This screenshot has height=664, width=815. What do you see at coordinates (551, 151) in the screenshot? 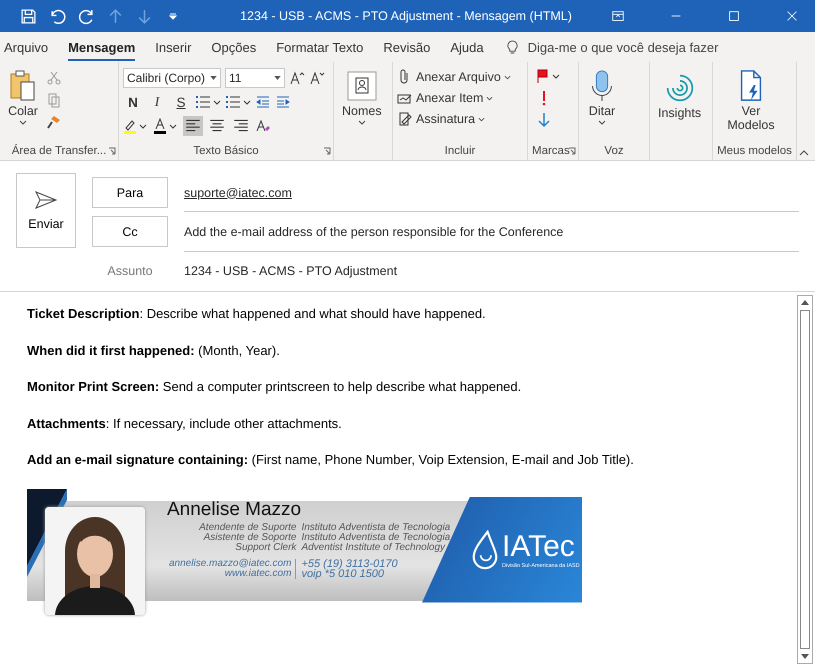
I see `group-label: Marcas` at bounding box center [551, 151].